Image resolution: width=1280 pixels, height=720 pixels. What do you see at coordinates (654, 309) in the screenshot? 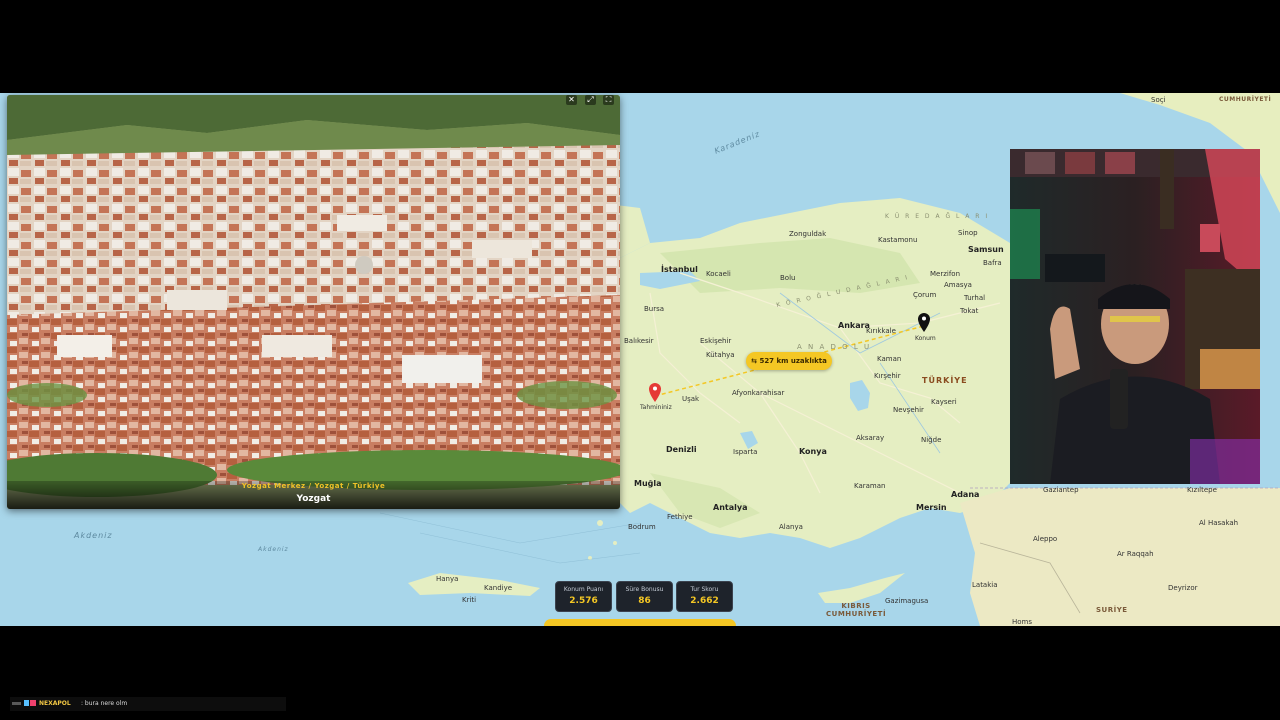
I see `map-label-bursa: Bursa` at bounding box center [654, 309].